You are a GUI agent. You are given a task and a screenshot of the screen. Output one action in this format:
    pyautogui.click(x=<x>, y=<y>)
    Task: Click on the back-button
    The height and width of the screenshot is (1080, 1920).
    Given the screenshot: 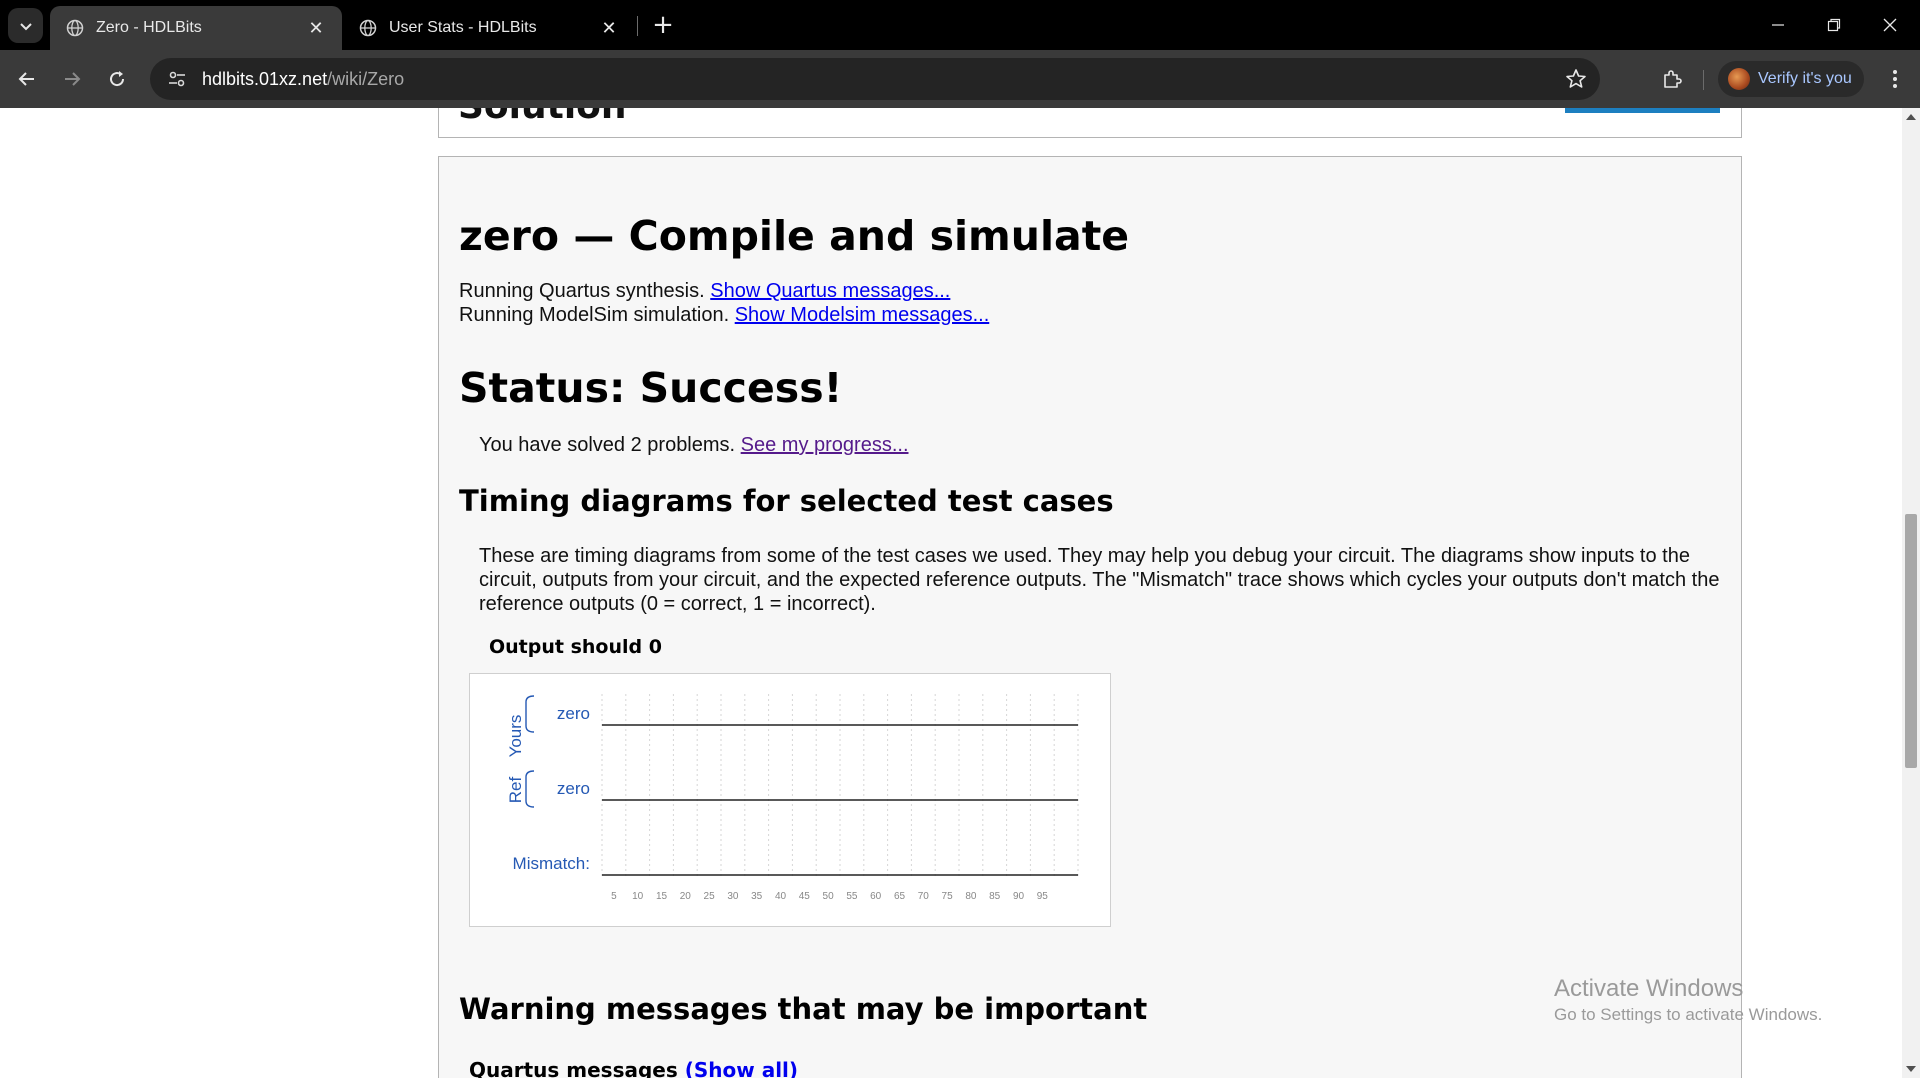 What is the action you would take?
    pyautogui.click(x=27, y=79)
    